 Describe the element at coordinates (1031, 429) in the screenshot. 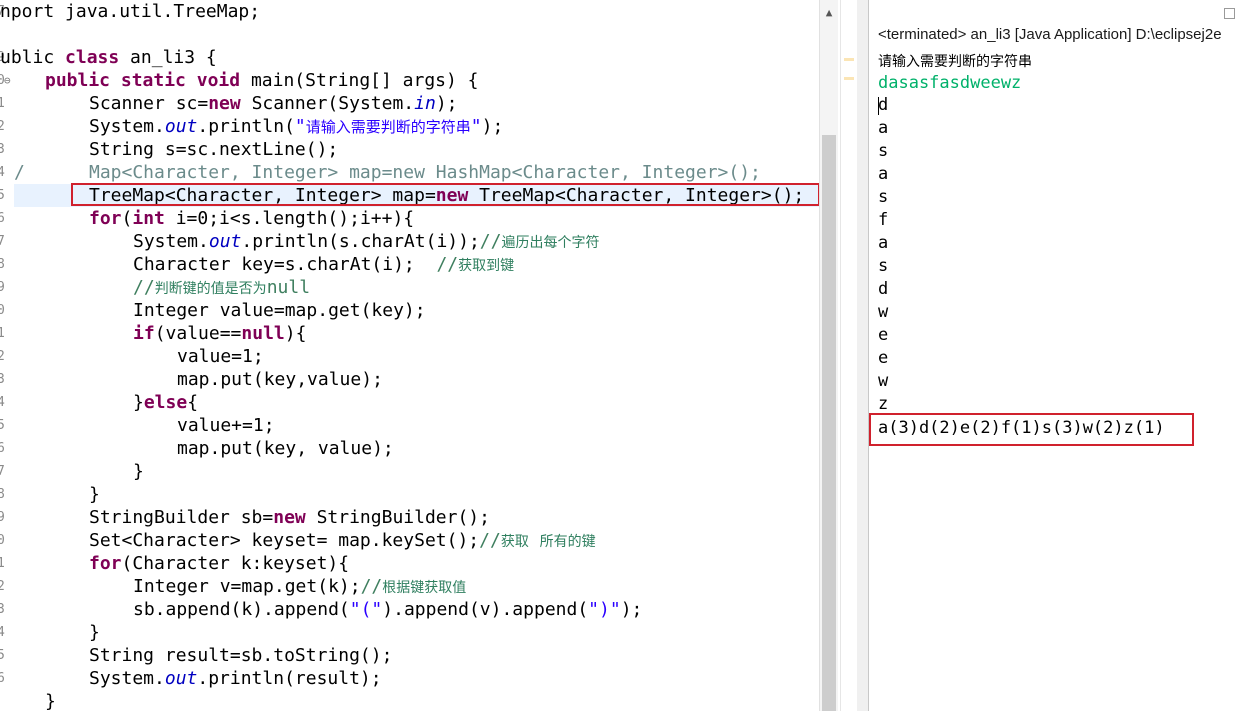

I see `highlight-box-result` at that location.